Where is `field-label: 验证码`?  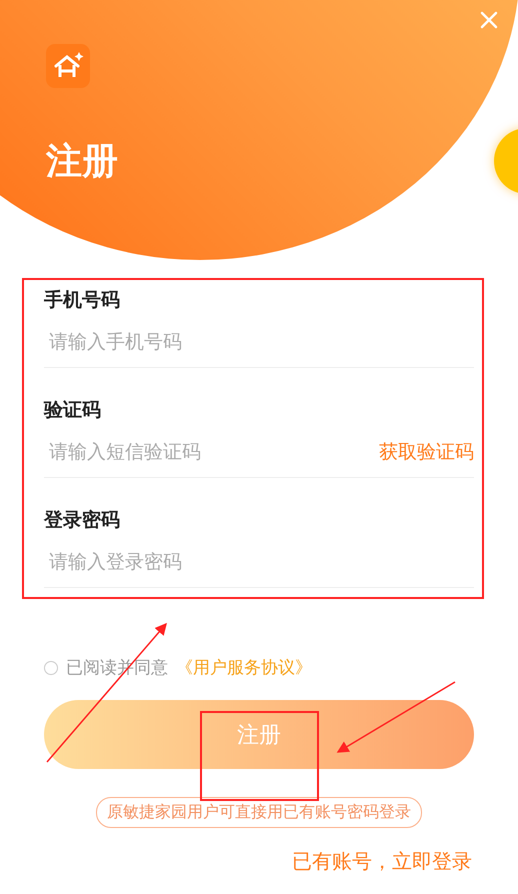
field-label: 验证码 is located at coordinates (73, 410).